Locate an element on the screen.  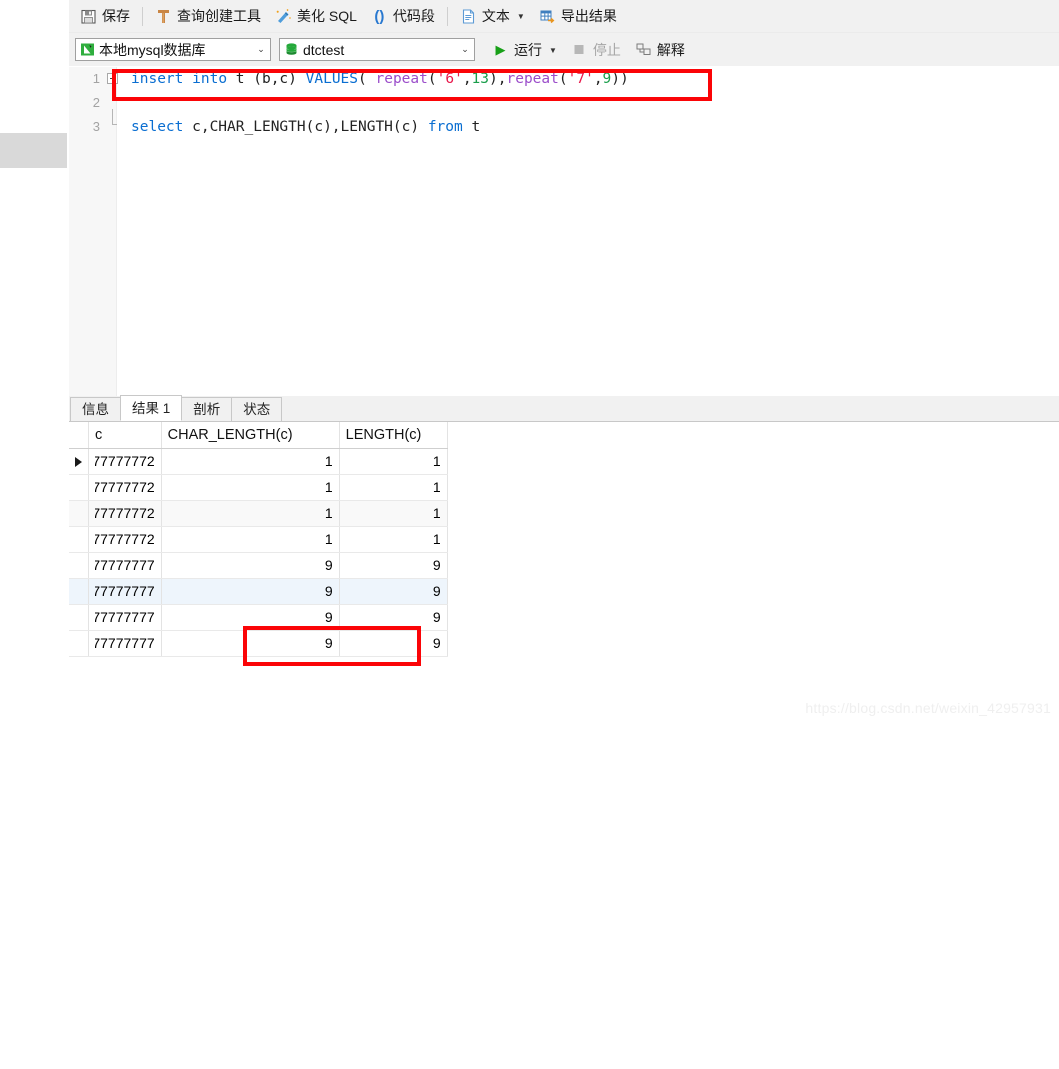
main-toolbar: 保存 查询创建工具 美化 SQL () 代码段 文本 ▼ 导出结果 is located at coordinates (564, 16).